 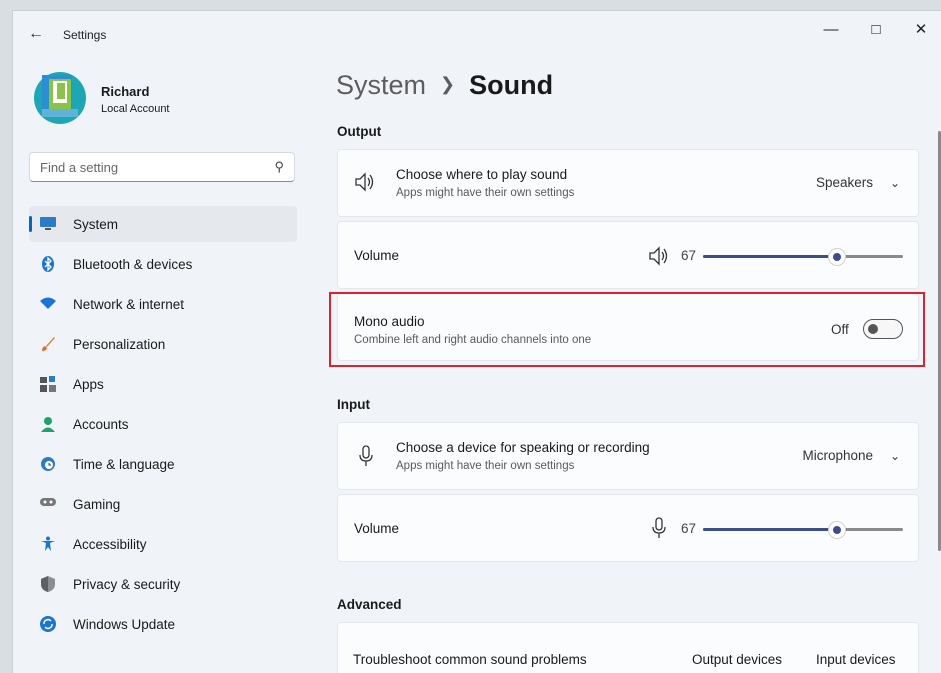 What do you see at coordinates (377, 528) in the screenshot?
I see `input-volume-label: Volume` at bounding box center [377, 528].